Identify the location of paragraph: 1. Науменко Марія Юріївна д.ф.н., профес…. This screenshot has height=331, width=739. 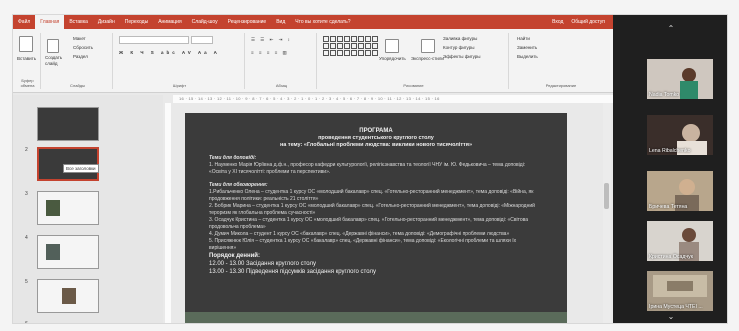
(367, 168).